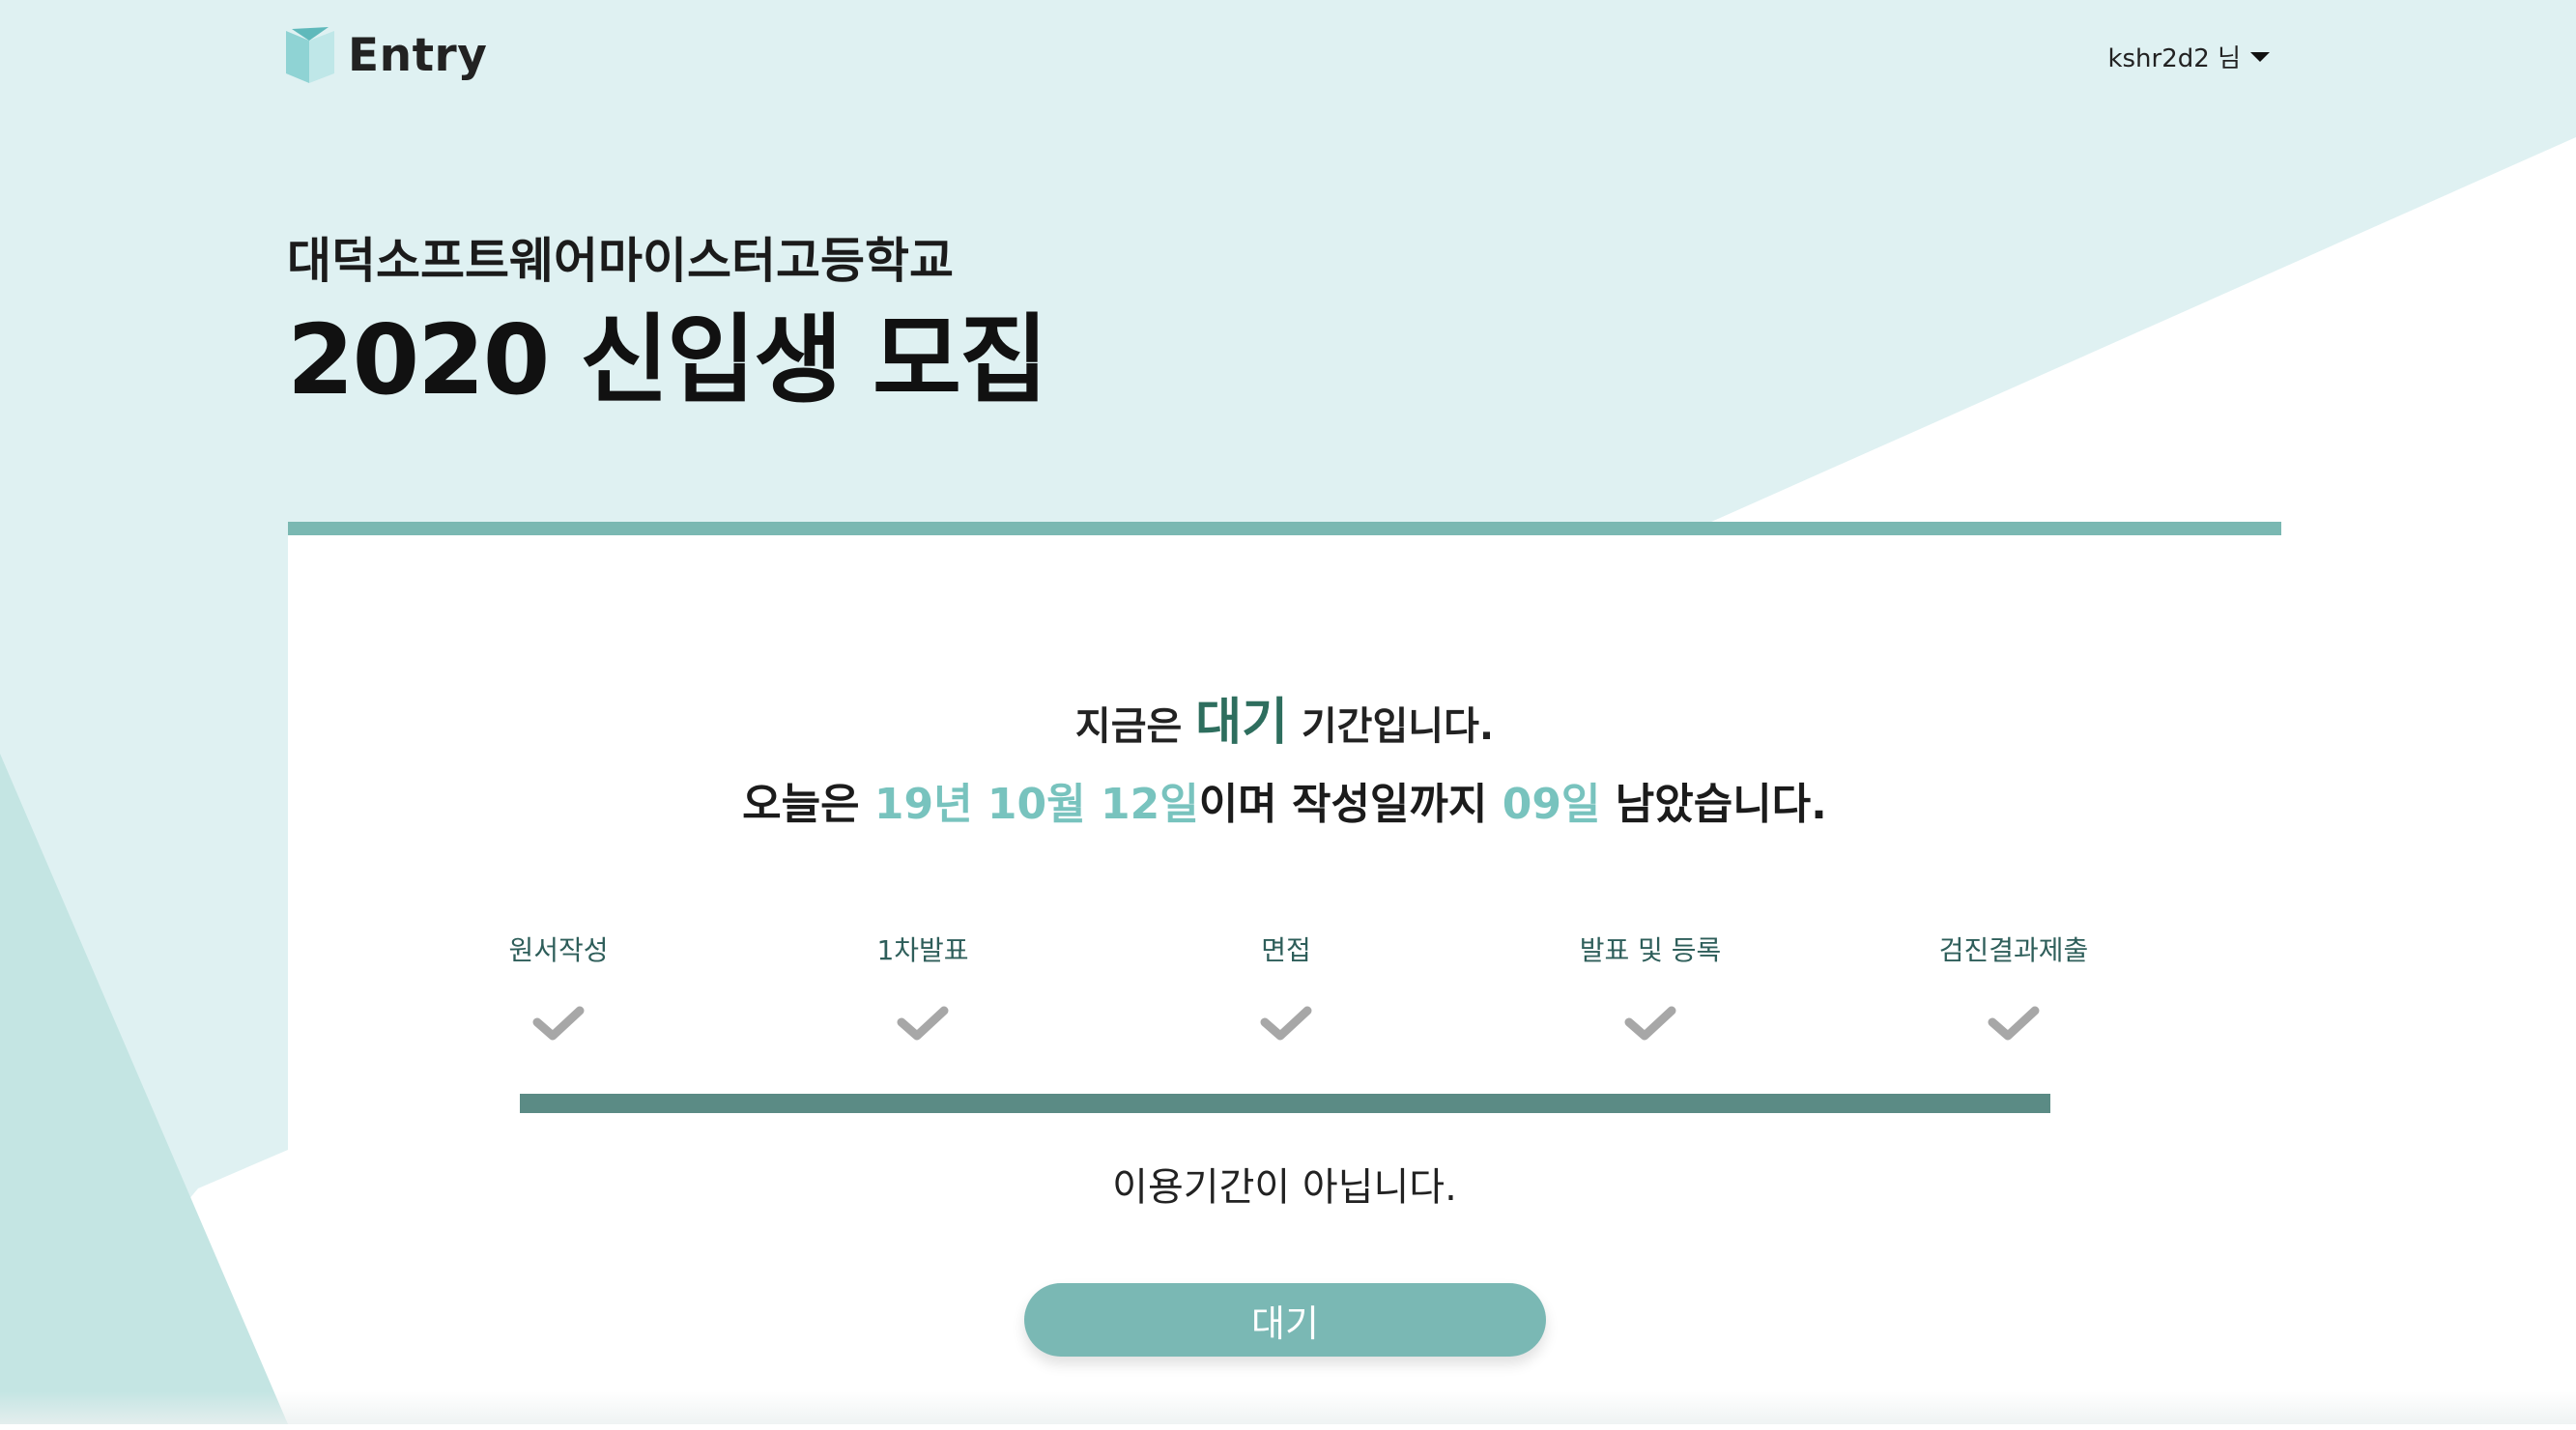 Image resolution: width=2576 pixels, height=1430 pixels. What do you see at coordinates (1036, 804) in the screenshot?
I see `today-date: 19년 10월 12일` at bounding box center [1036, 804].